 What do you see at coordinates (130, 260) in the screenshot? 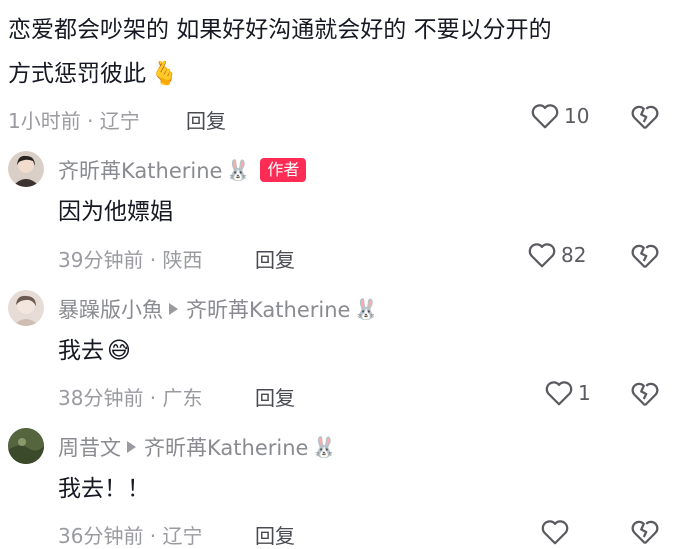
I see `reply-meta: 39分钟前 · 陕西` at bounding box center [130, 260].